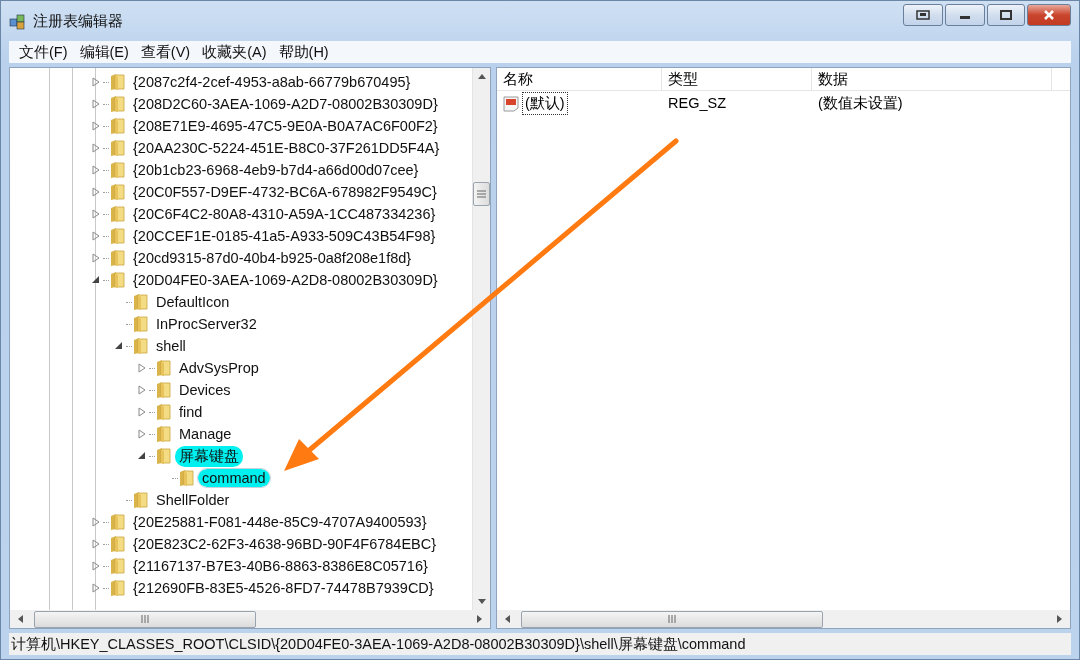 The image size is (1080, 660). What do you see at coordinates (378, 644) in the screenshot?
I see `status-path: 计算机\HKEY_CLASSES_ROOT\CLSID\{20D04FE0-3AEA-1069-A2D8-08002B30309D}\shell\屏幕键盘\command` at bounding box center [378, 644].